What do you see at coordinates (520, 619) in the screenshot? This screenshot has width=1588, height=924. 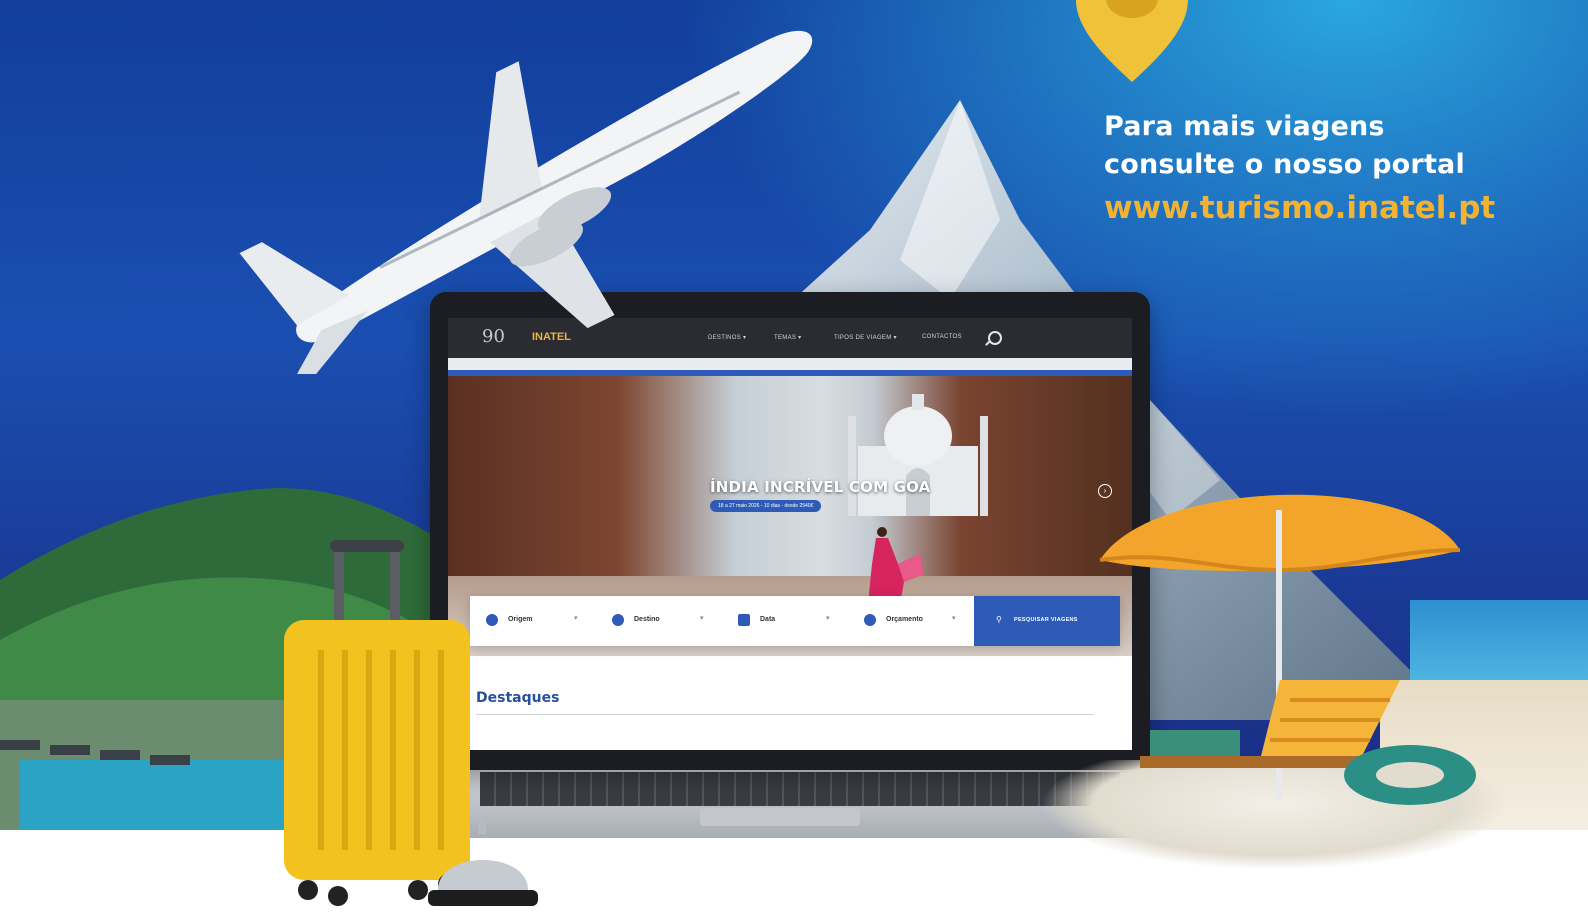 I see `origin-label: Origem` at bounding box center [520, 619].